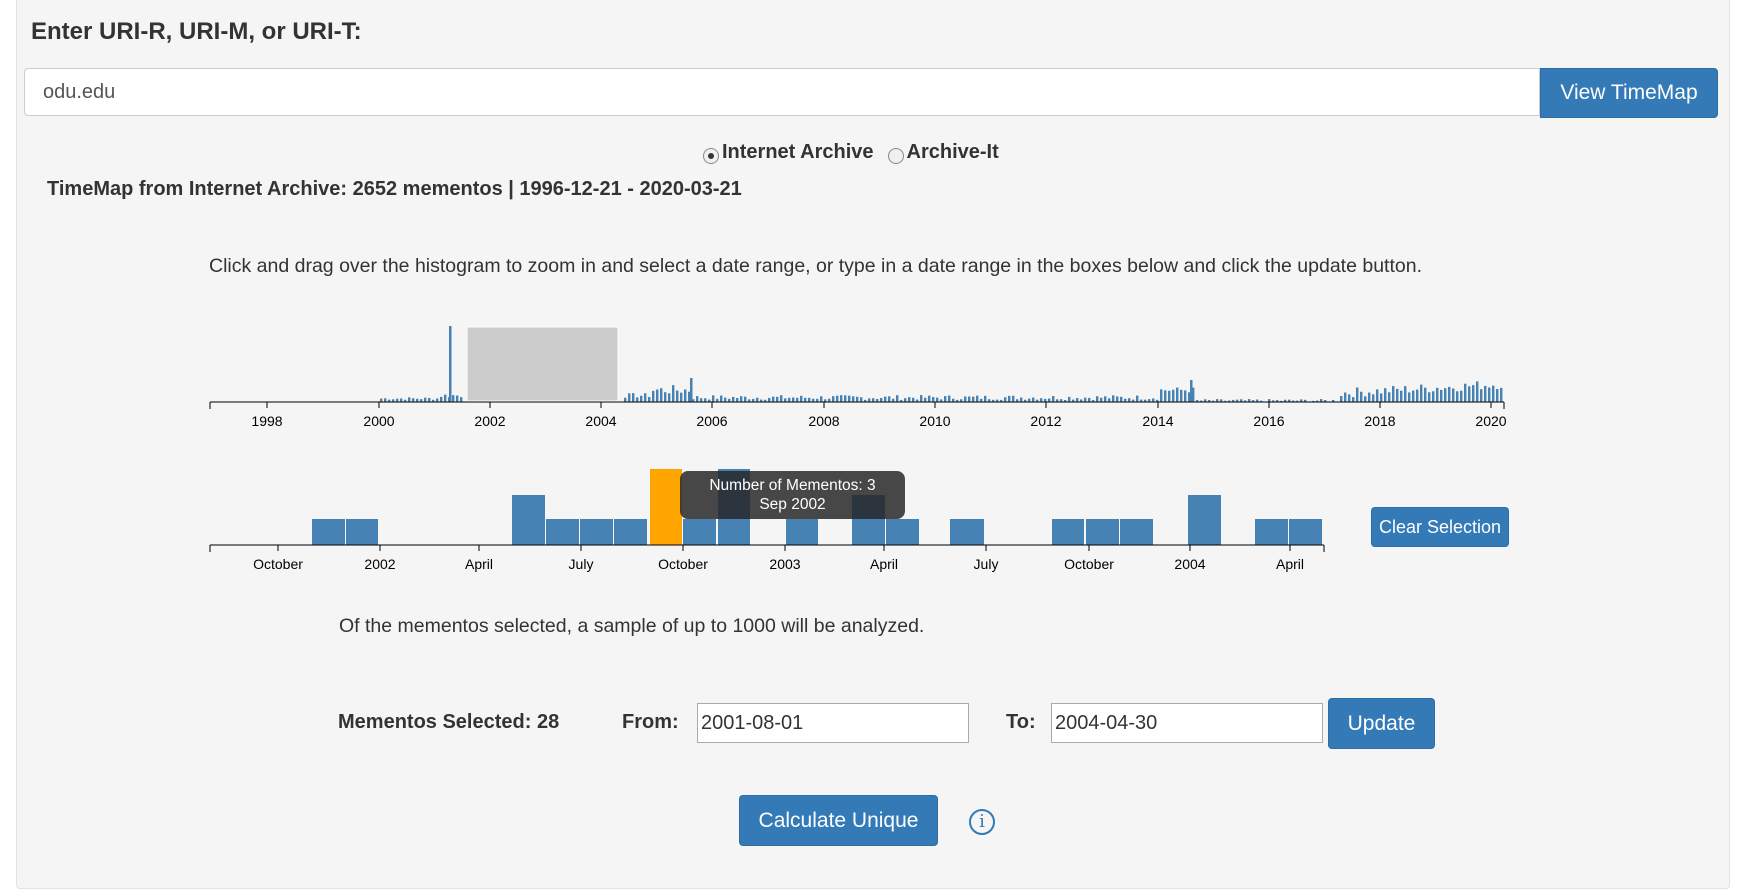 The image size is (1737, 896). Describe the element at coordinates (1381, 723) in the screenshot. I see `update-button: Update` at that location.